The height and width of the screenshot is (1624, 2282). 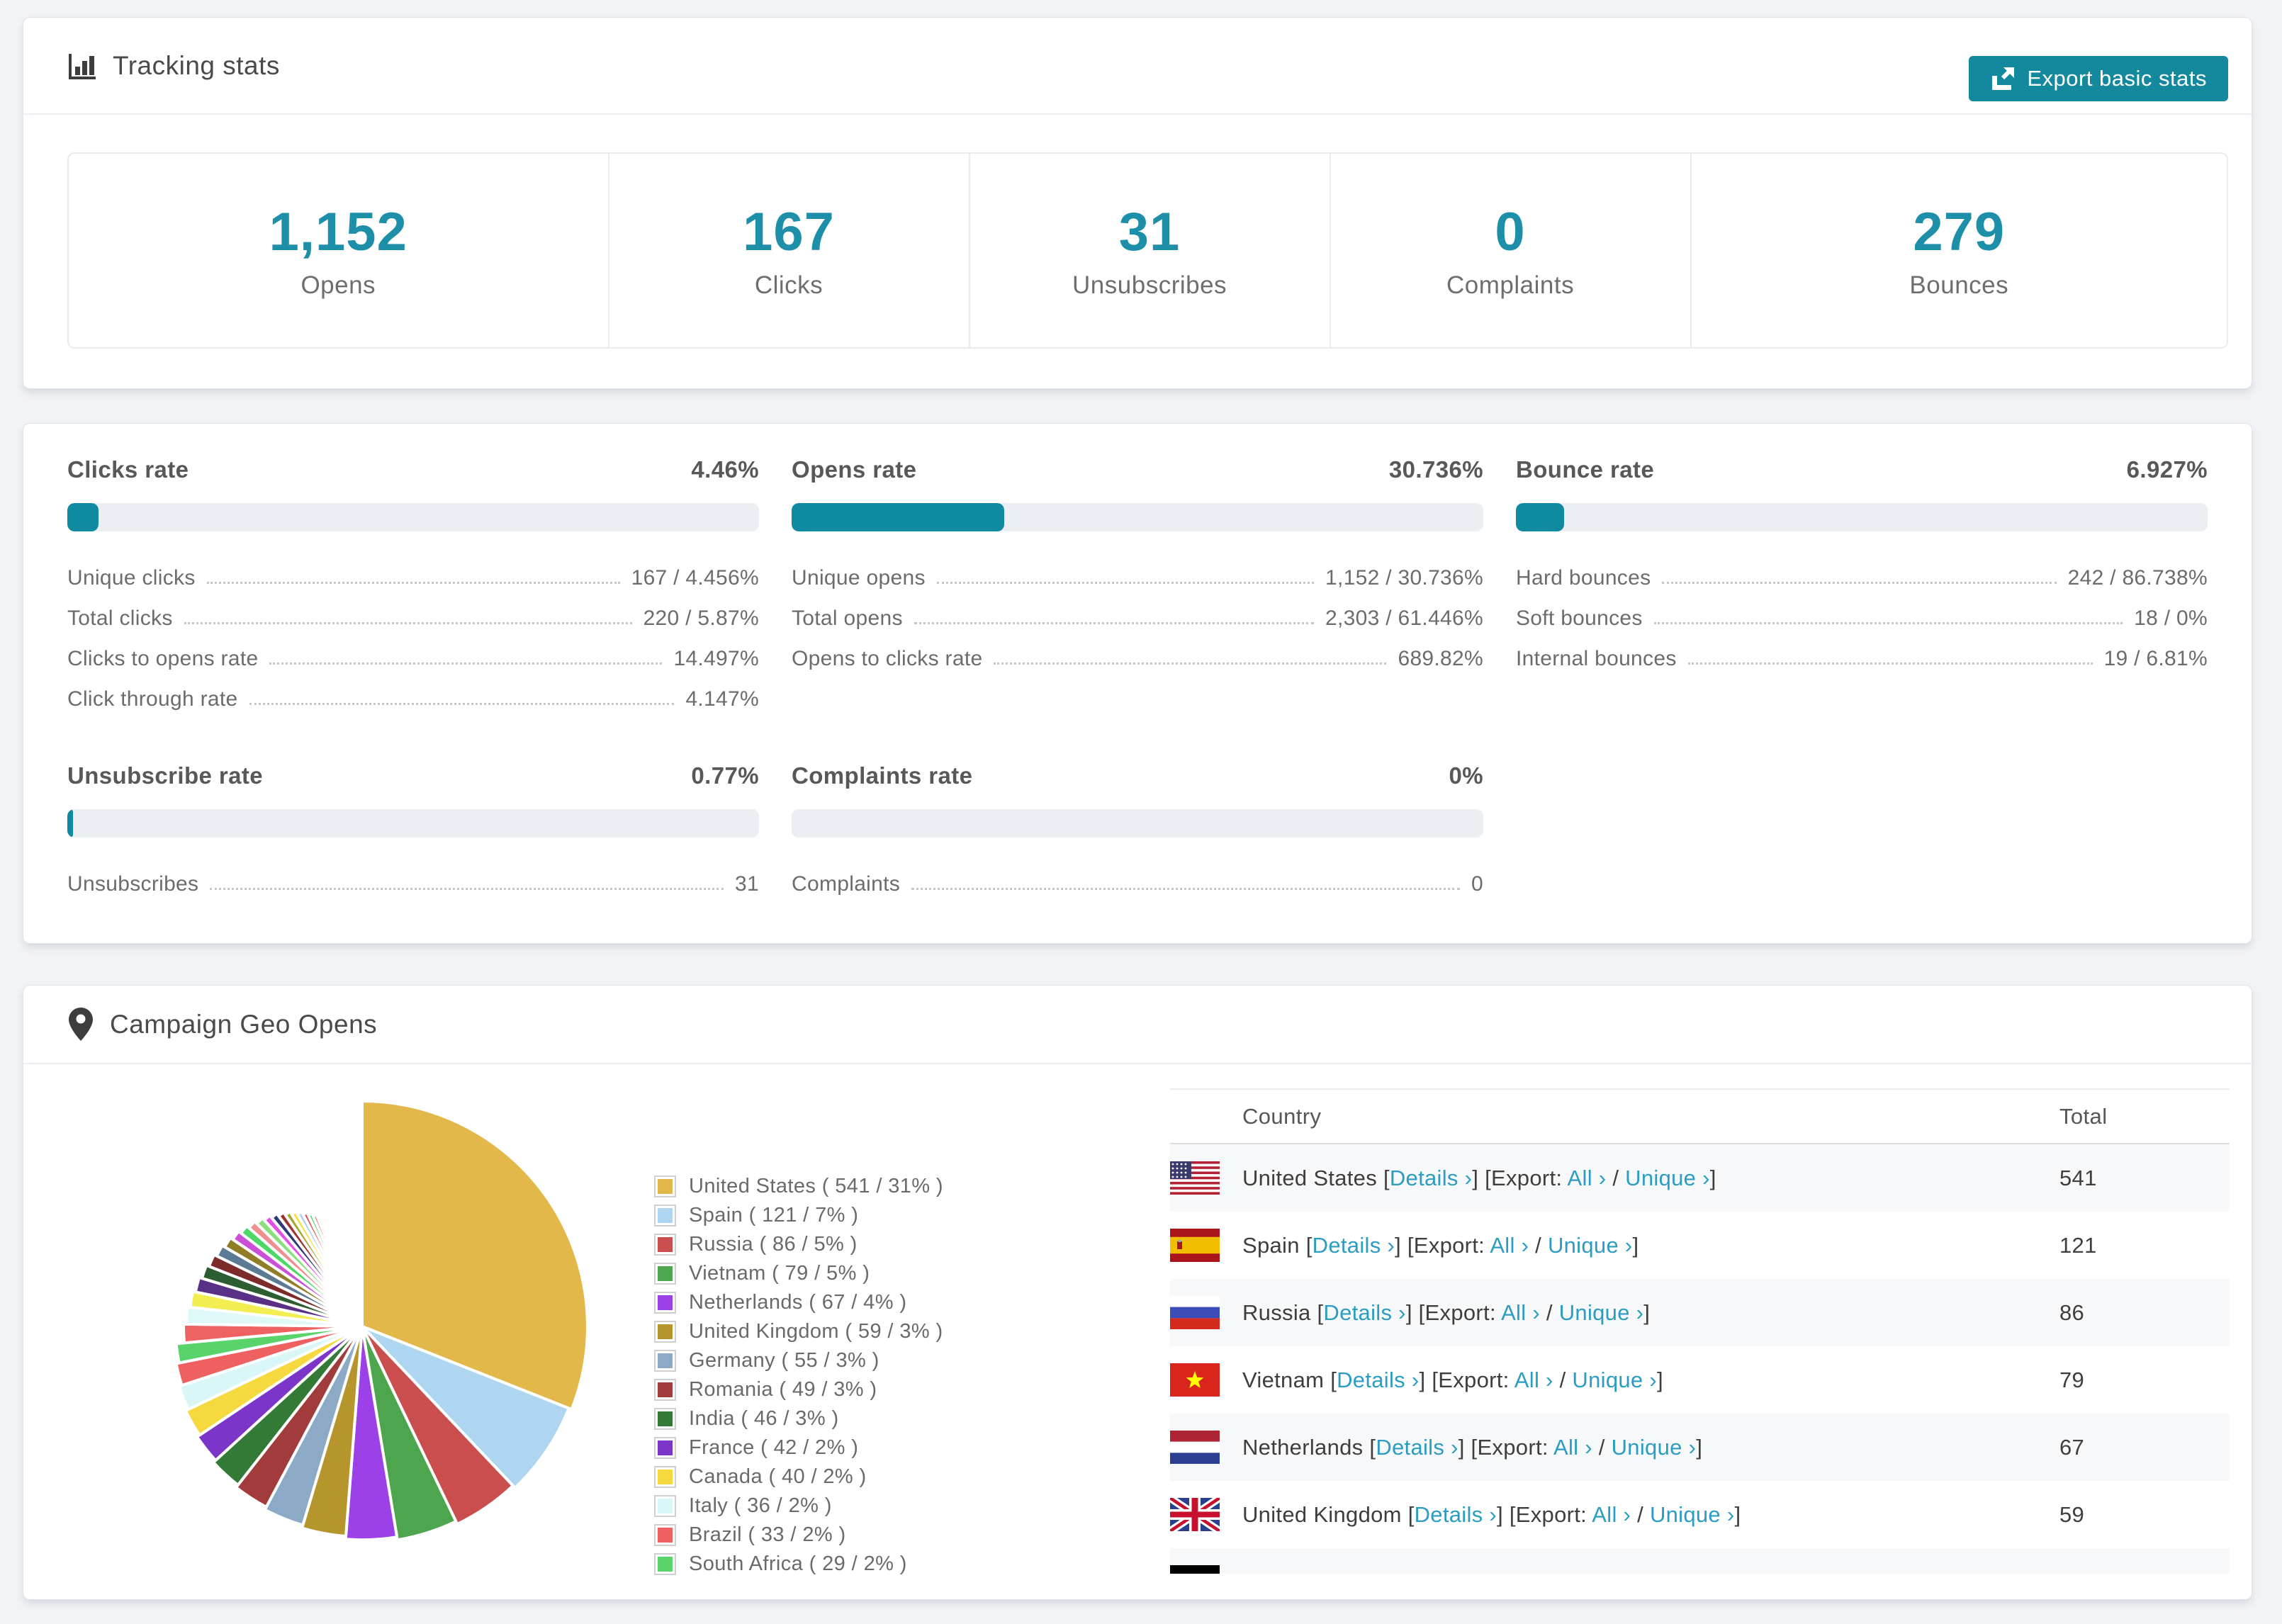 What do you see at coordinates (2078, 1245) in the screenshot?
I see `total-value: 121` at bounding box center [2078, 1245].